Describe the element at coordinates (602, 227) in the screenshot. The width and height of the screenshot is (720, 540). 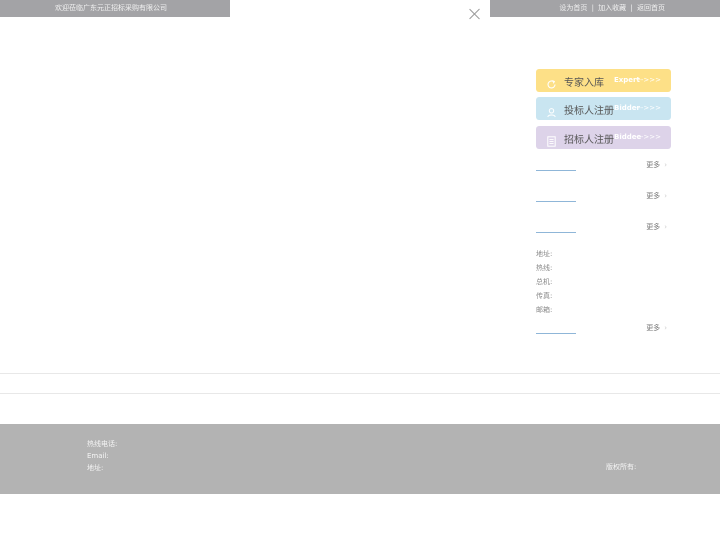
I see `section-header-3: 更多` at that location.